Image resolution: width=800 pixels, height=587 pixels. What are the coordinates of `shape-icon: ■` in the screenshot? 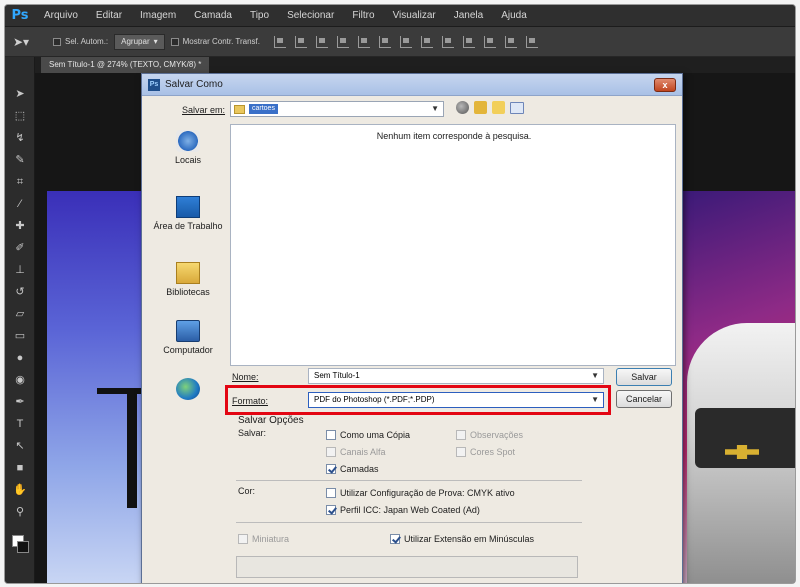 It's located at (20, 468).